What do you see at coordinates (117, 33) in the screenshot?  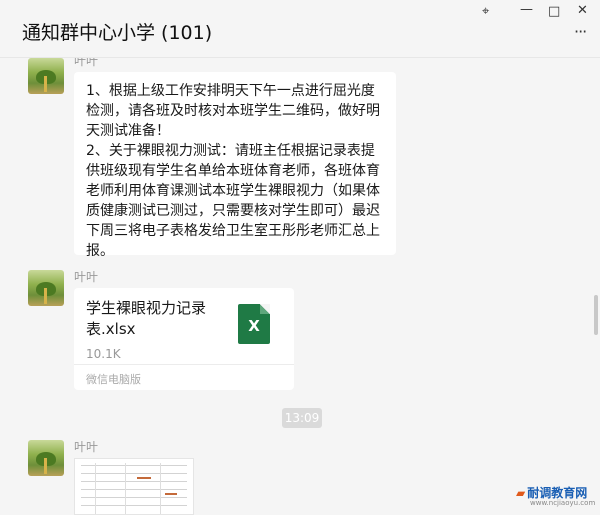 I see `chat-title: 通知群中心小学 (101)` at bounding box center [117, 33].